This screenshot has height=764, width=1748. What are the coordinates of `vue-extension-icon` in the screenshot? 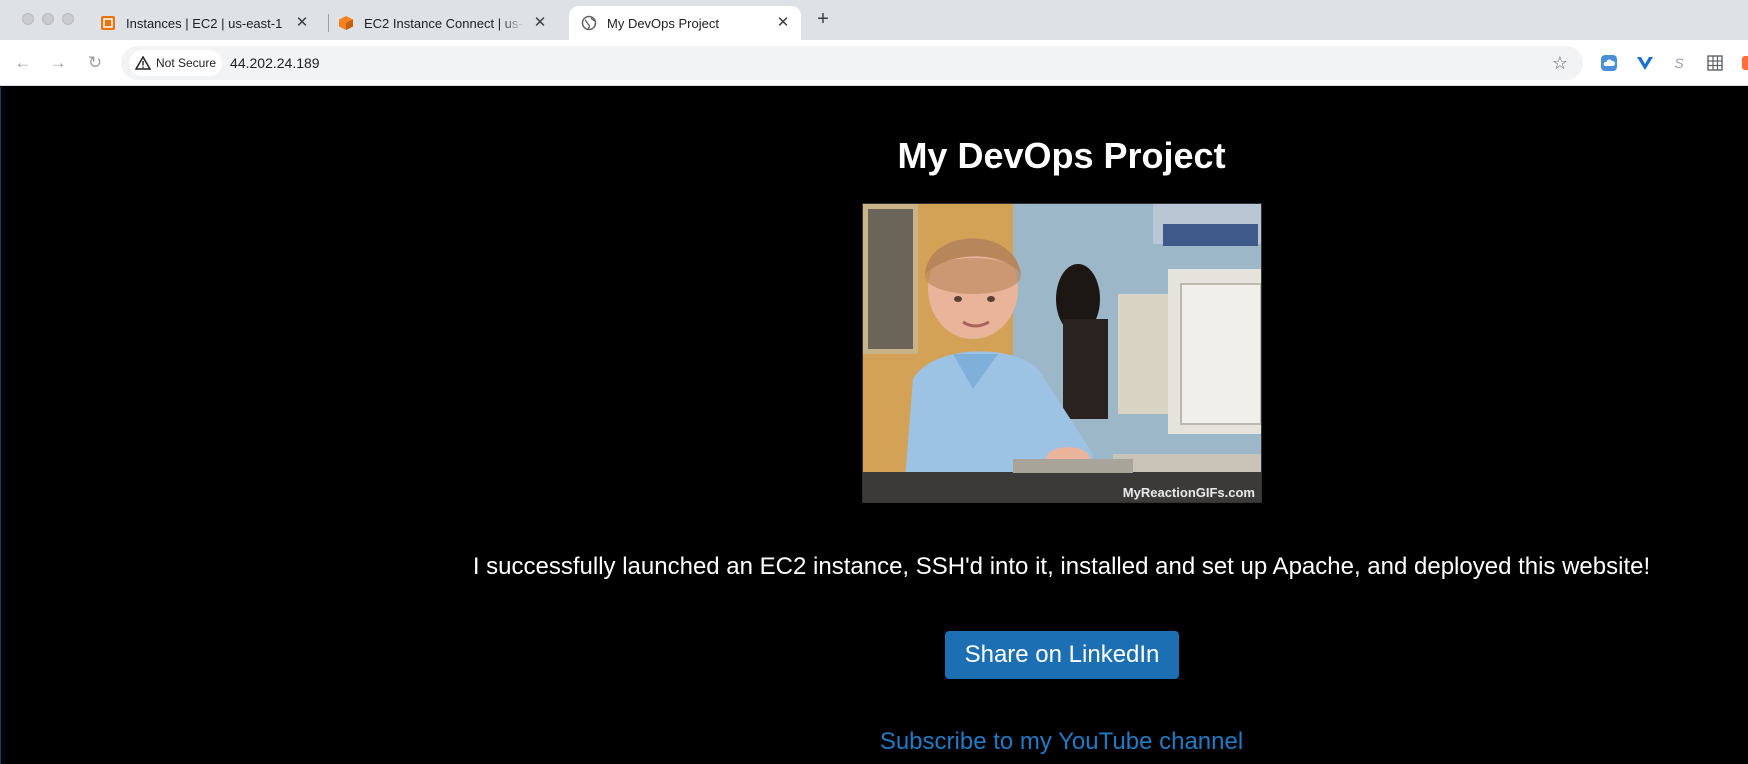 It's located at (1645, 63).